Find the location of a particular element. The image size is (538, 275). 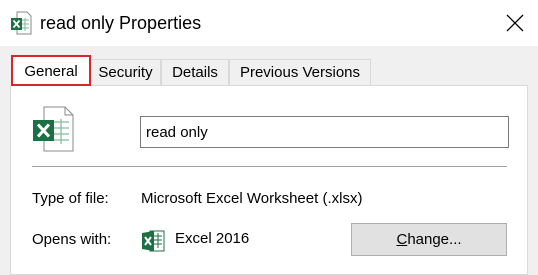

tab-previous-versions: Previous Versions is located at coordinates (300, 72).